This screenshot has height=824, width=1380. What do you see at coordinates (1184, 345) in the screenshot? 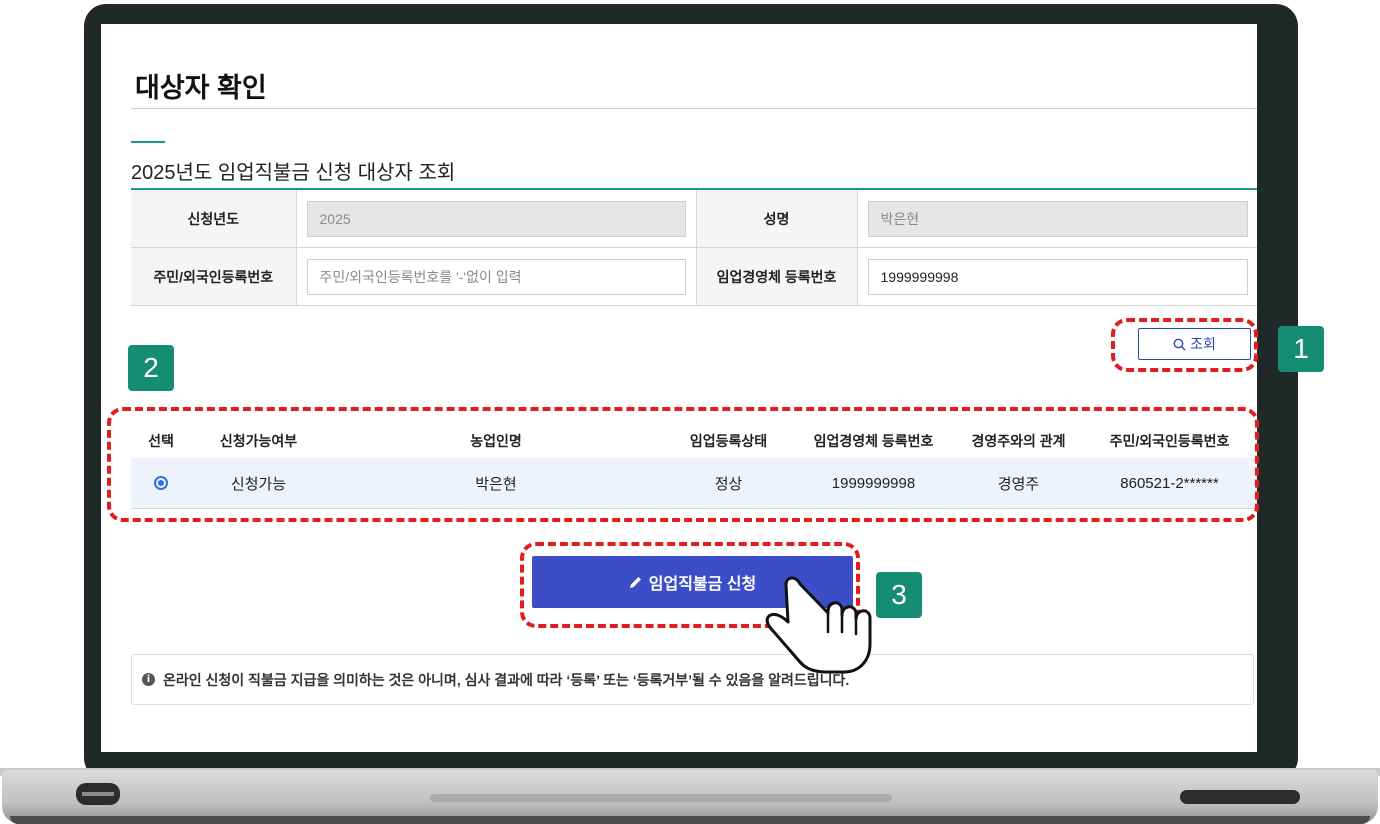
I see `callout-search-highlight` at bounding box center [1184, 345].